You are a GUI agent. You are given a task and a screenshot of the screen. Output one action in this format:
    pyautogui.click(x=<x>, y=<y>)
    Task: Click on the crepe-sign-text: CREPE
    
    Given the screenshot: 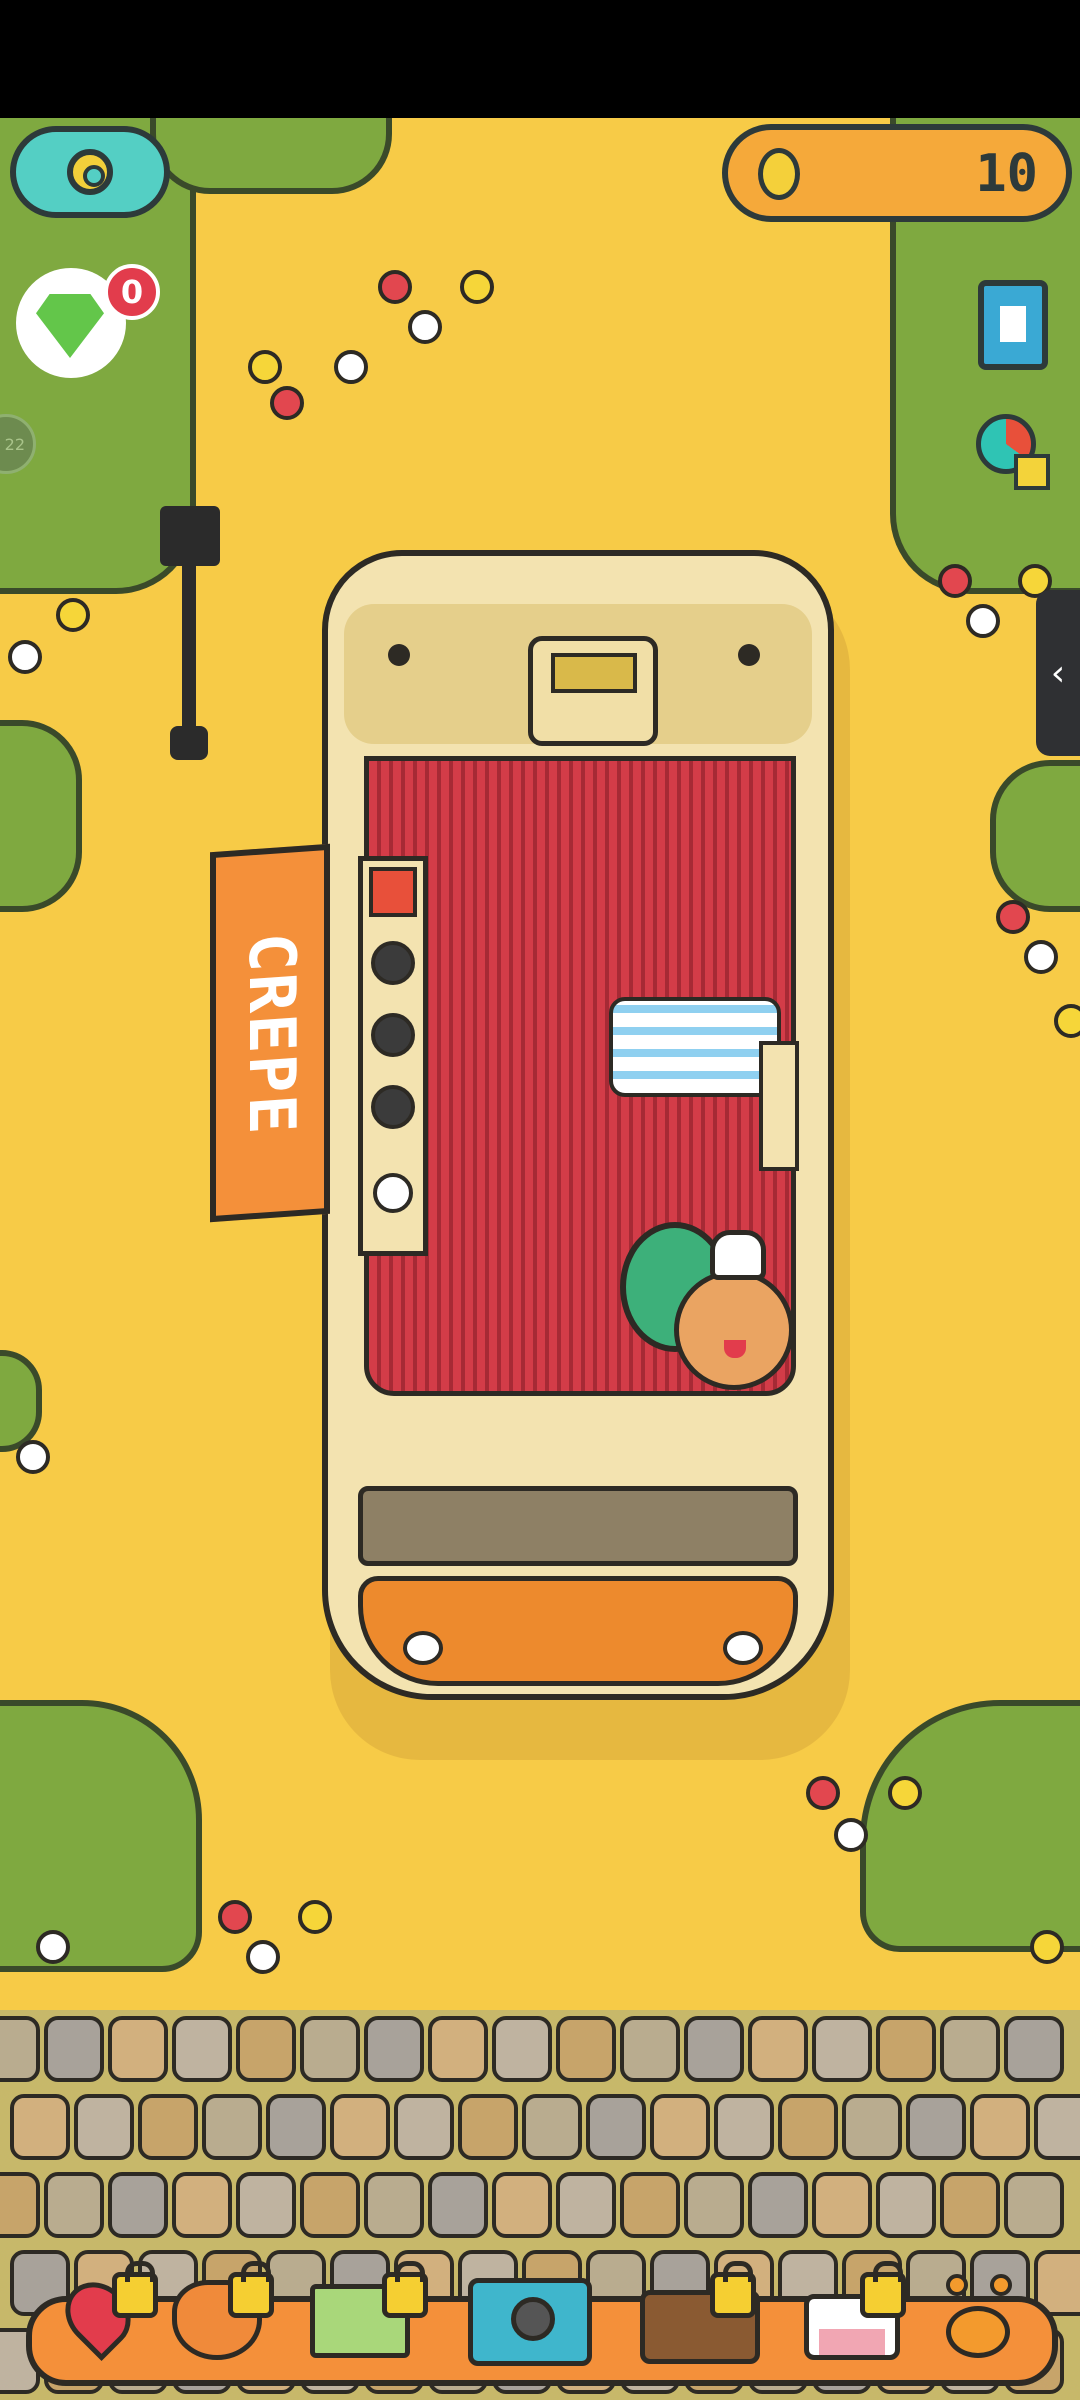 What is the action you would take?
    pyautogui.click(x=271, y=1034)
    